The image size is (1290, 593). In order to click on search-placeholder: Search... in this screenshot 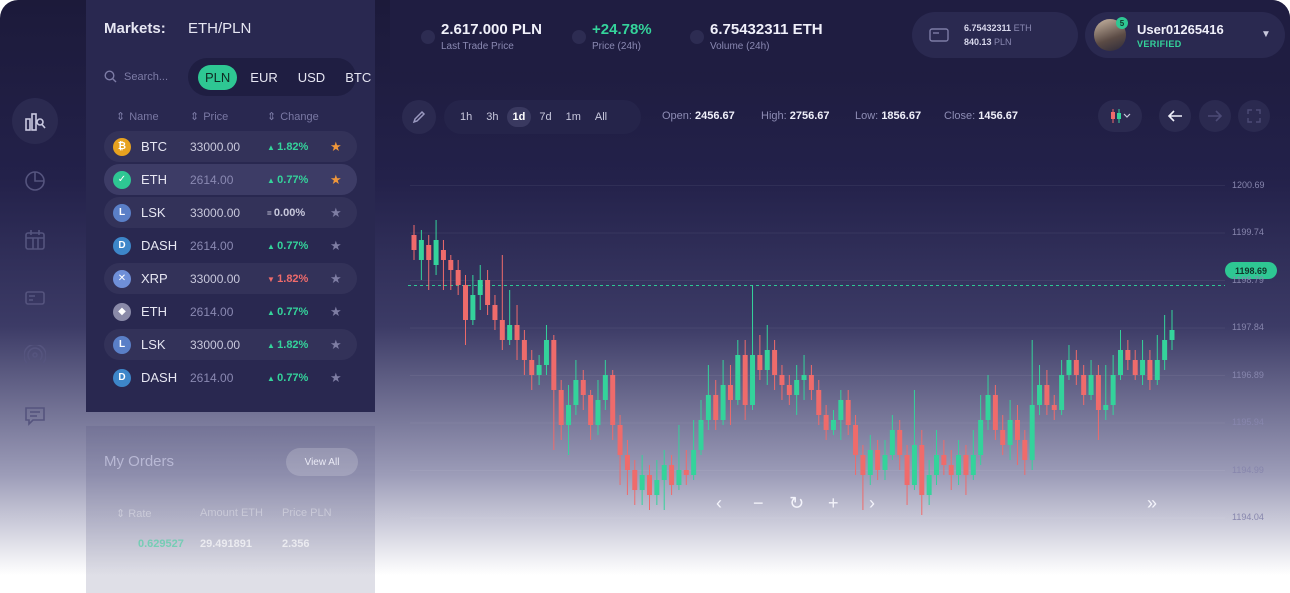, I will do `click(146, 77)`.